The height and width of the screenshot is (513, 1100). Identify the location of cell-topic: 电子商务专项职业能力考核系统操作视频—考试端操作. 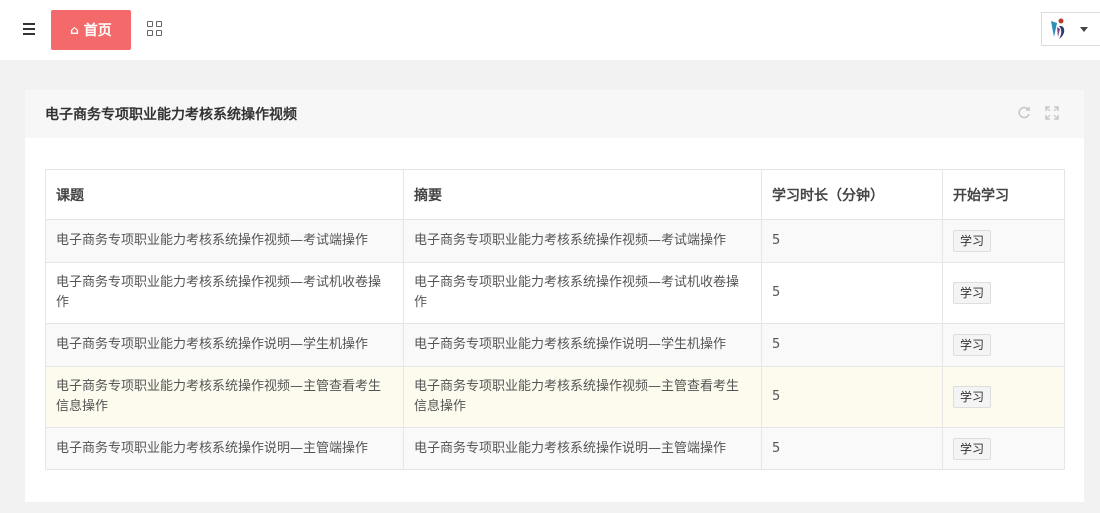
(224, 241).